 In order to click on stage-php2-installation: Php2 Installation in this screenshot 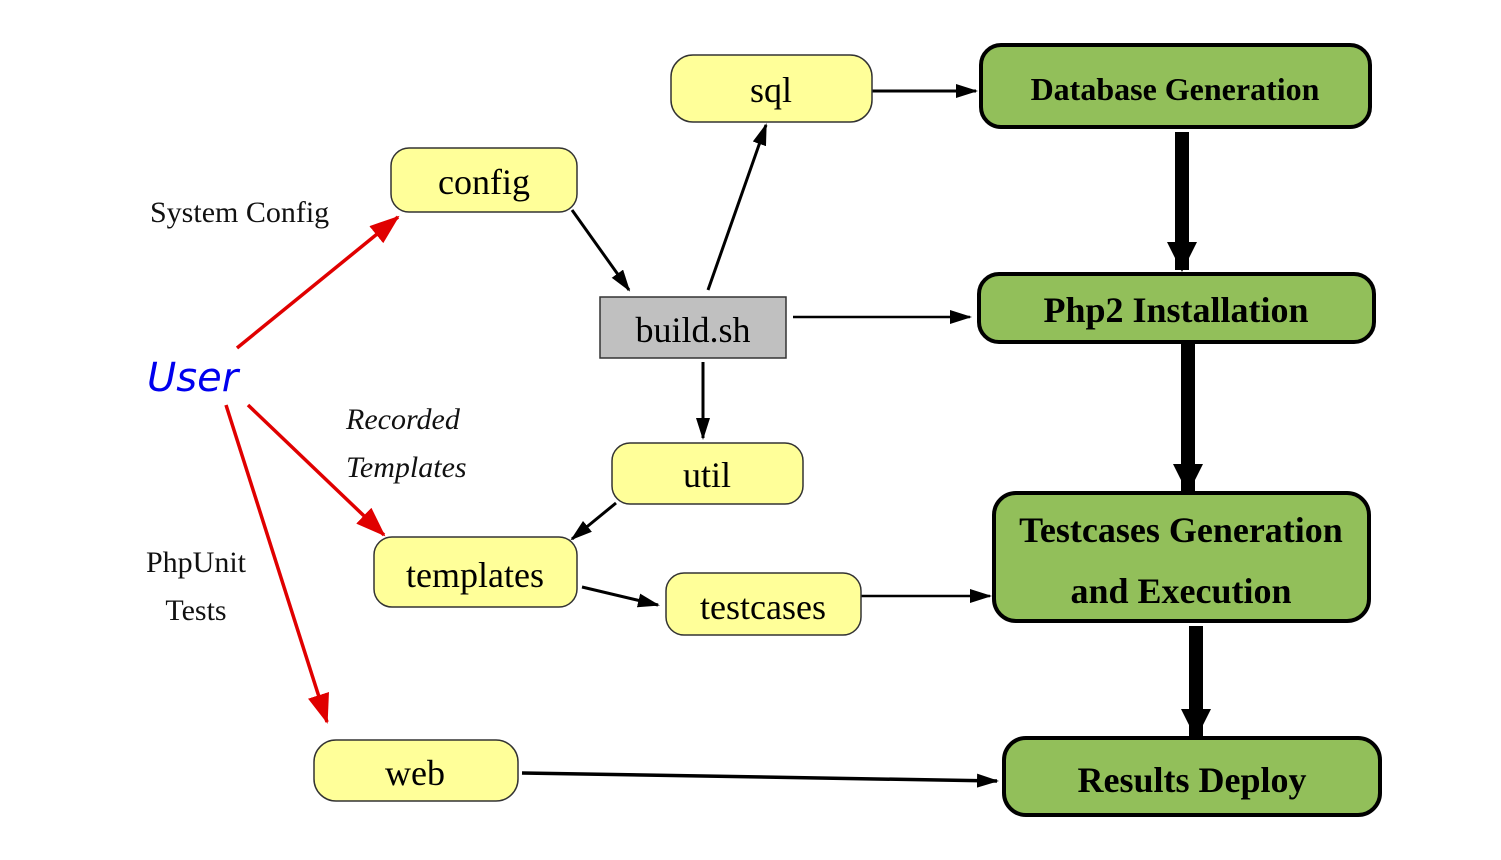, I will do `click(1176, 308)`.